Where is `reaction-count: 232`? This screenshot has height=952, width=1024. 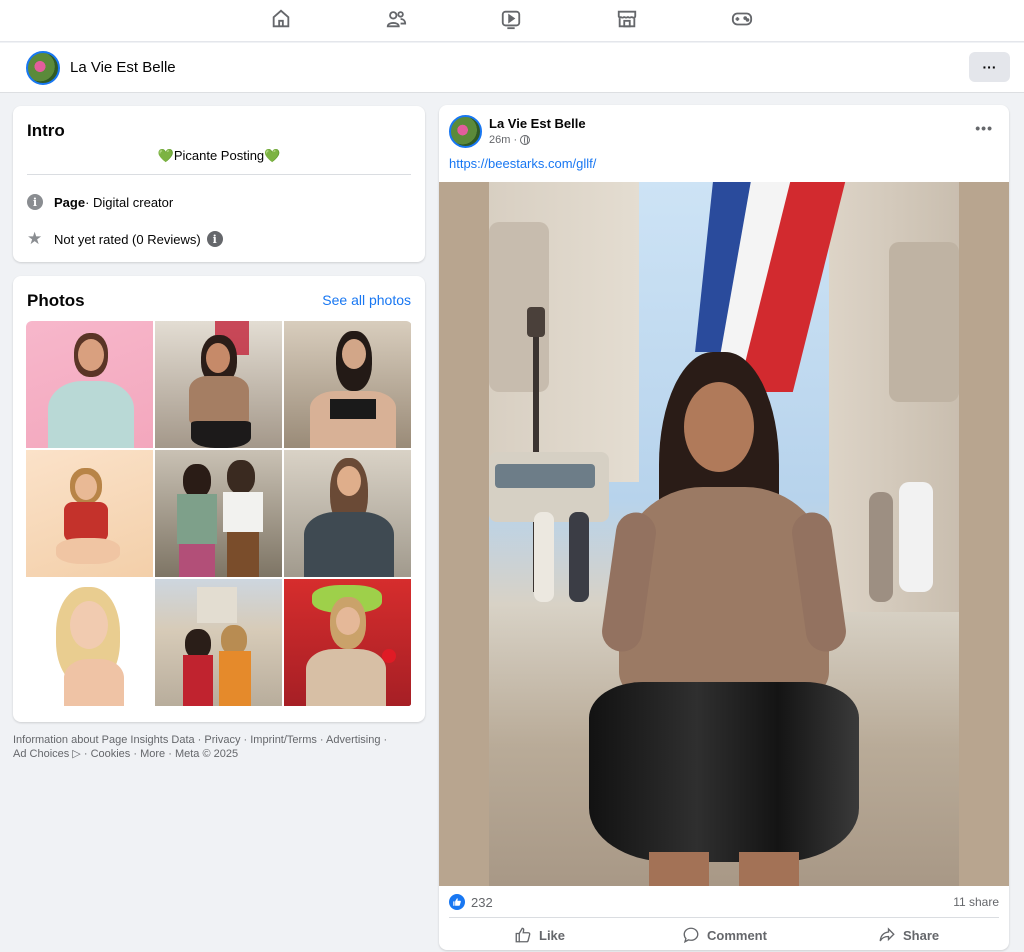
reaction-count: 232 is located at coordinates (482, 902).